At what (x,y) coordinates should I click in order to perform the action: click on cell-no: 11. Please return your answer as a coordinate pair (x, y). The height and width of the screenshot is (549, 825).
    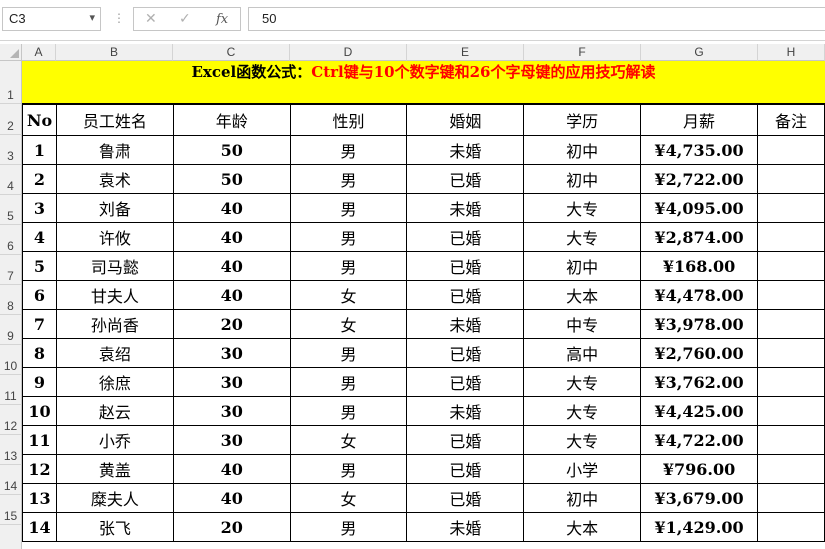
    Looking at the image, I should click on (39, 440).